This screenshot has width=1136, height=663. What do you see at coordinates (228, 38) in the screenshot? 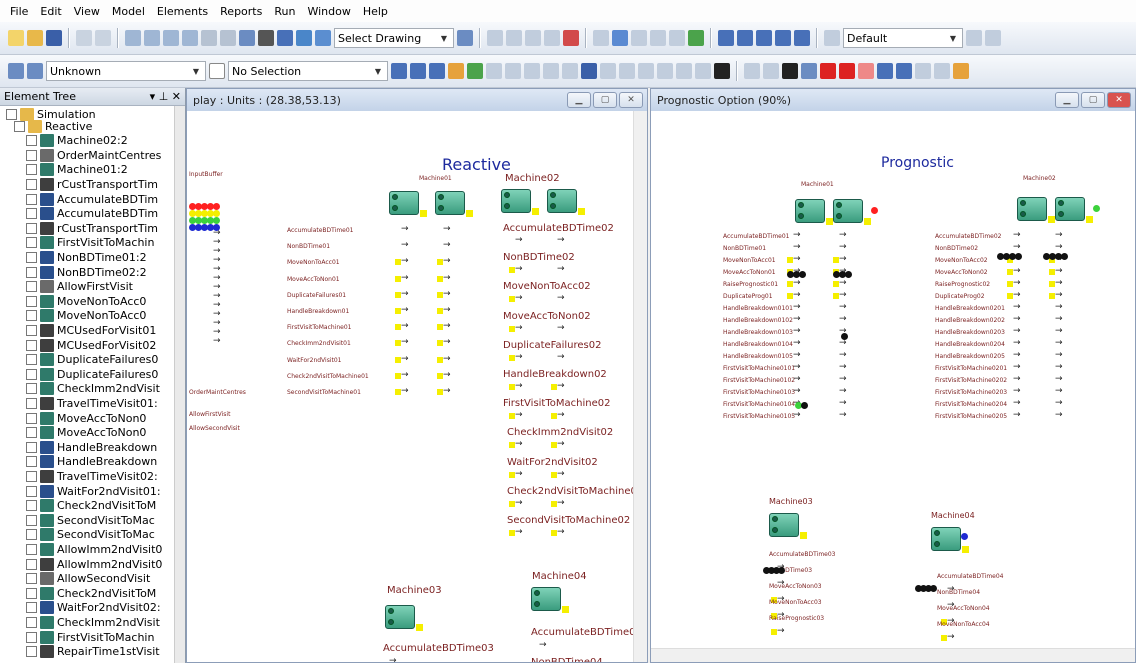
I see `pan-down-icon` at bounding box center [228, 38].